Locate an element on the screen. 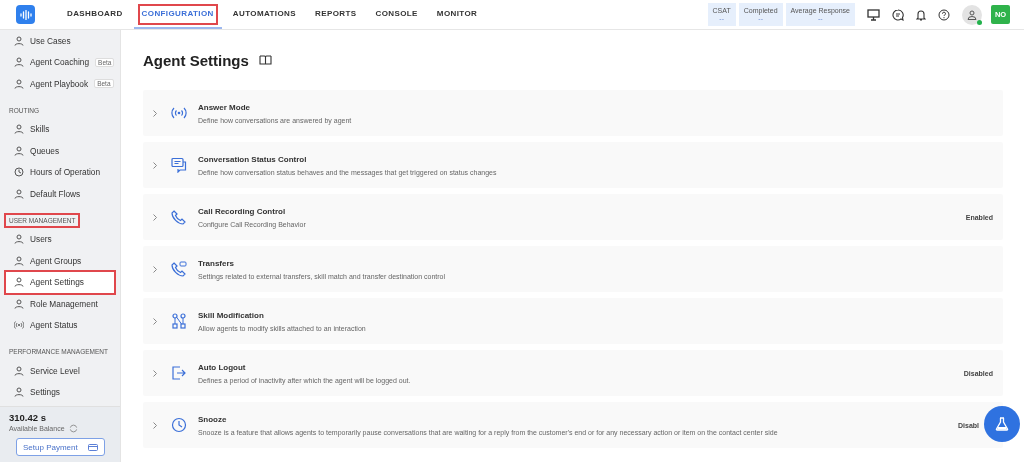  nodes-icon is located at coordinates (179, 321).